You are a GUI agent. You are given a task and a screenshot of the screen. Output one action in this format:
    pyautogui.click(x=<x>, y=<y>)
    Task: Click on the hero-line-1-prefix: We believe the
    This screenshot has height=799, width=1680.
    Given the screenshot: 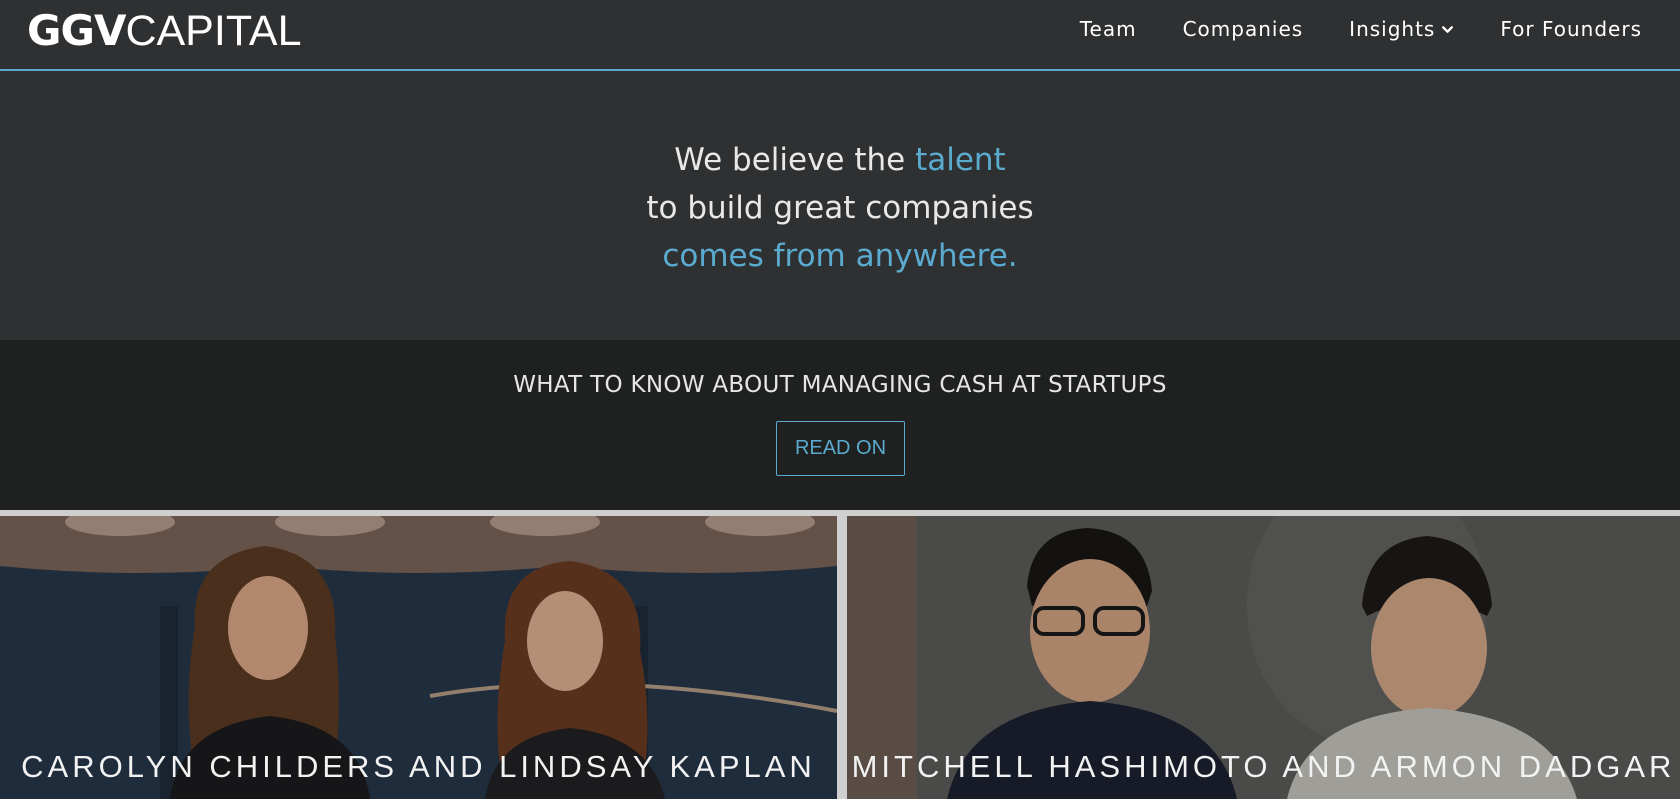 What is the action you would take?
    pyautogui.click(x=795, y=160)
    